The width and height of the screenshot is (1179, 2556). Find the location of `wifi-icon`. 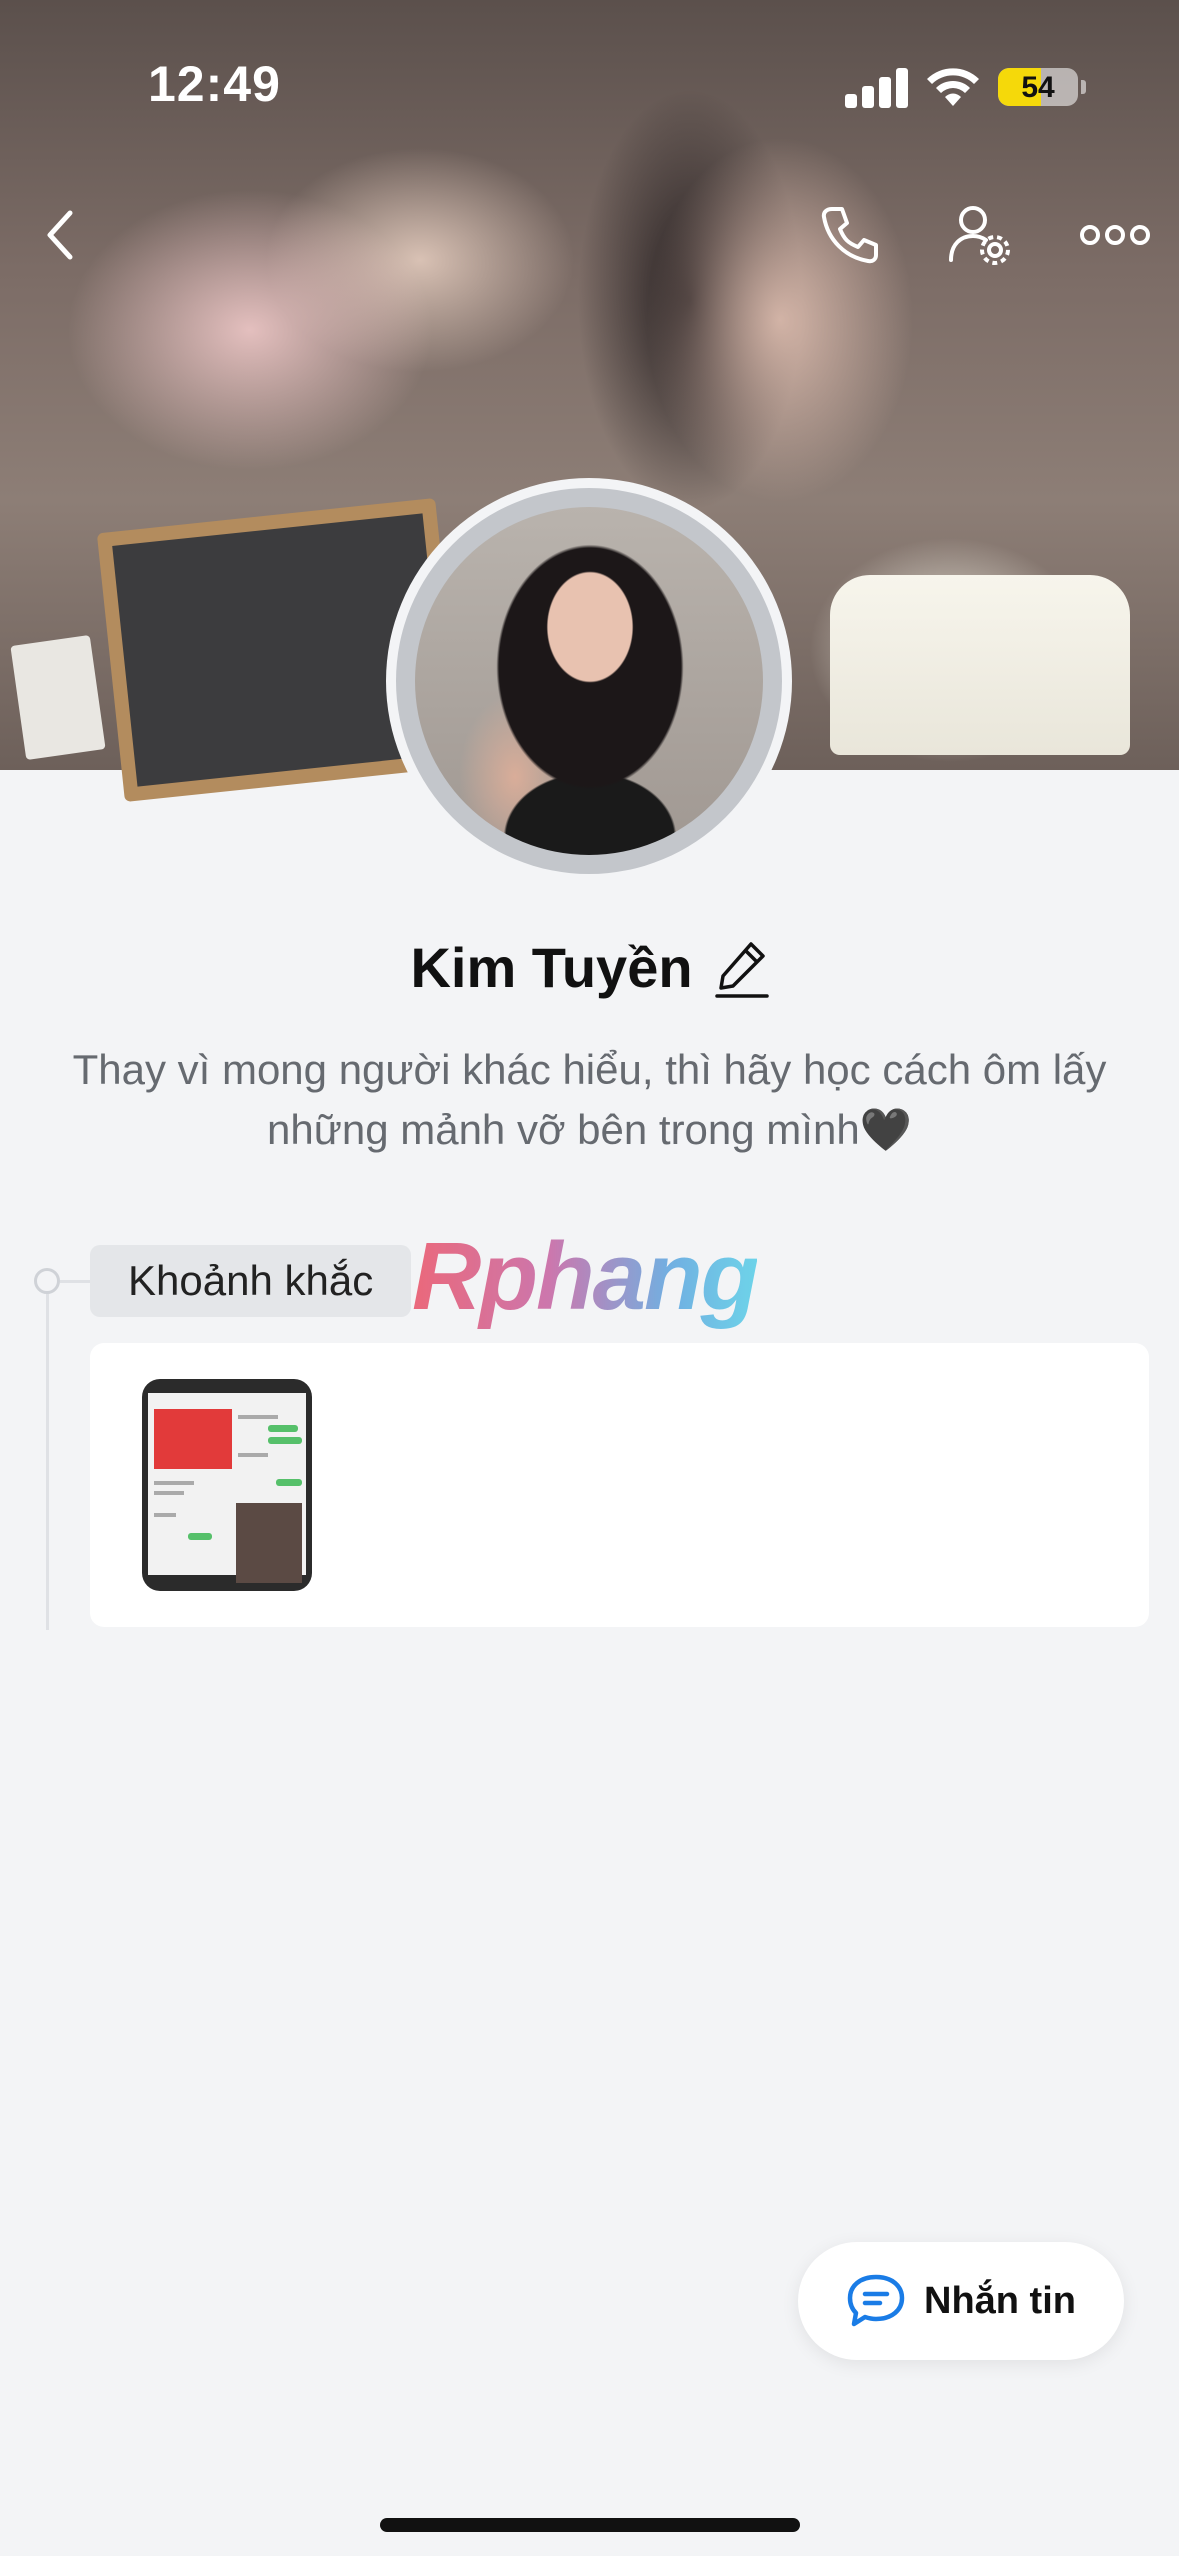

wifi-icon is located at coordinates (953, 87).